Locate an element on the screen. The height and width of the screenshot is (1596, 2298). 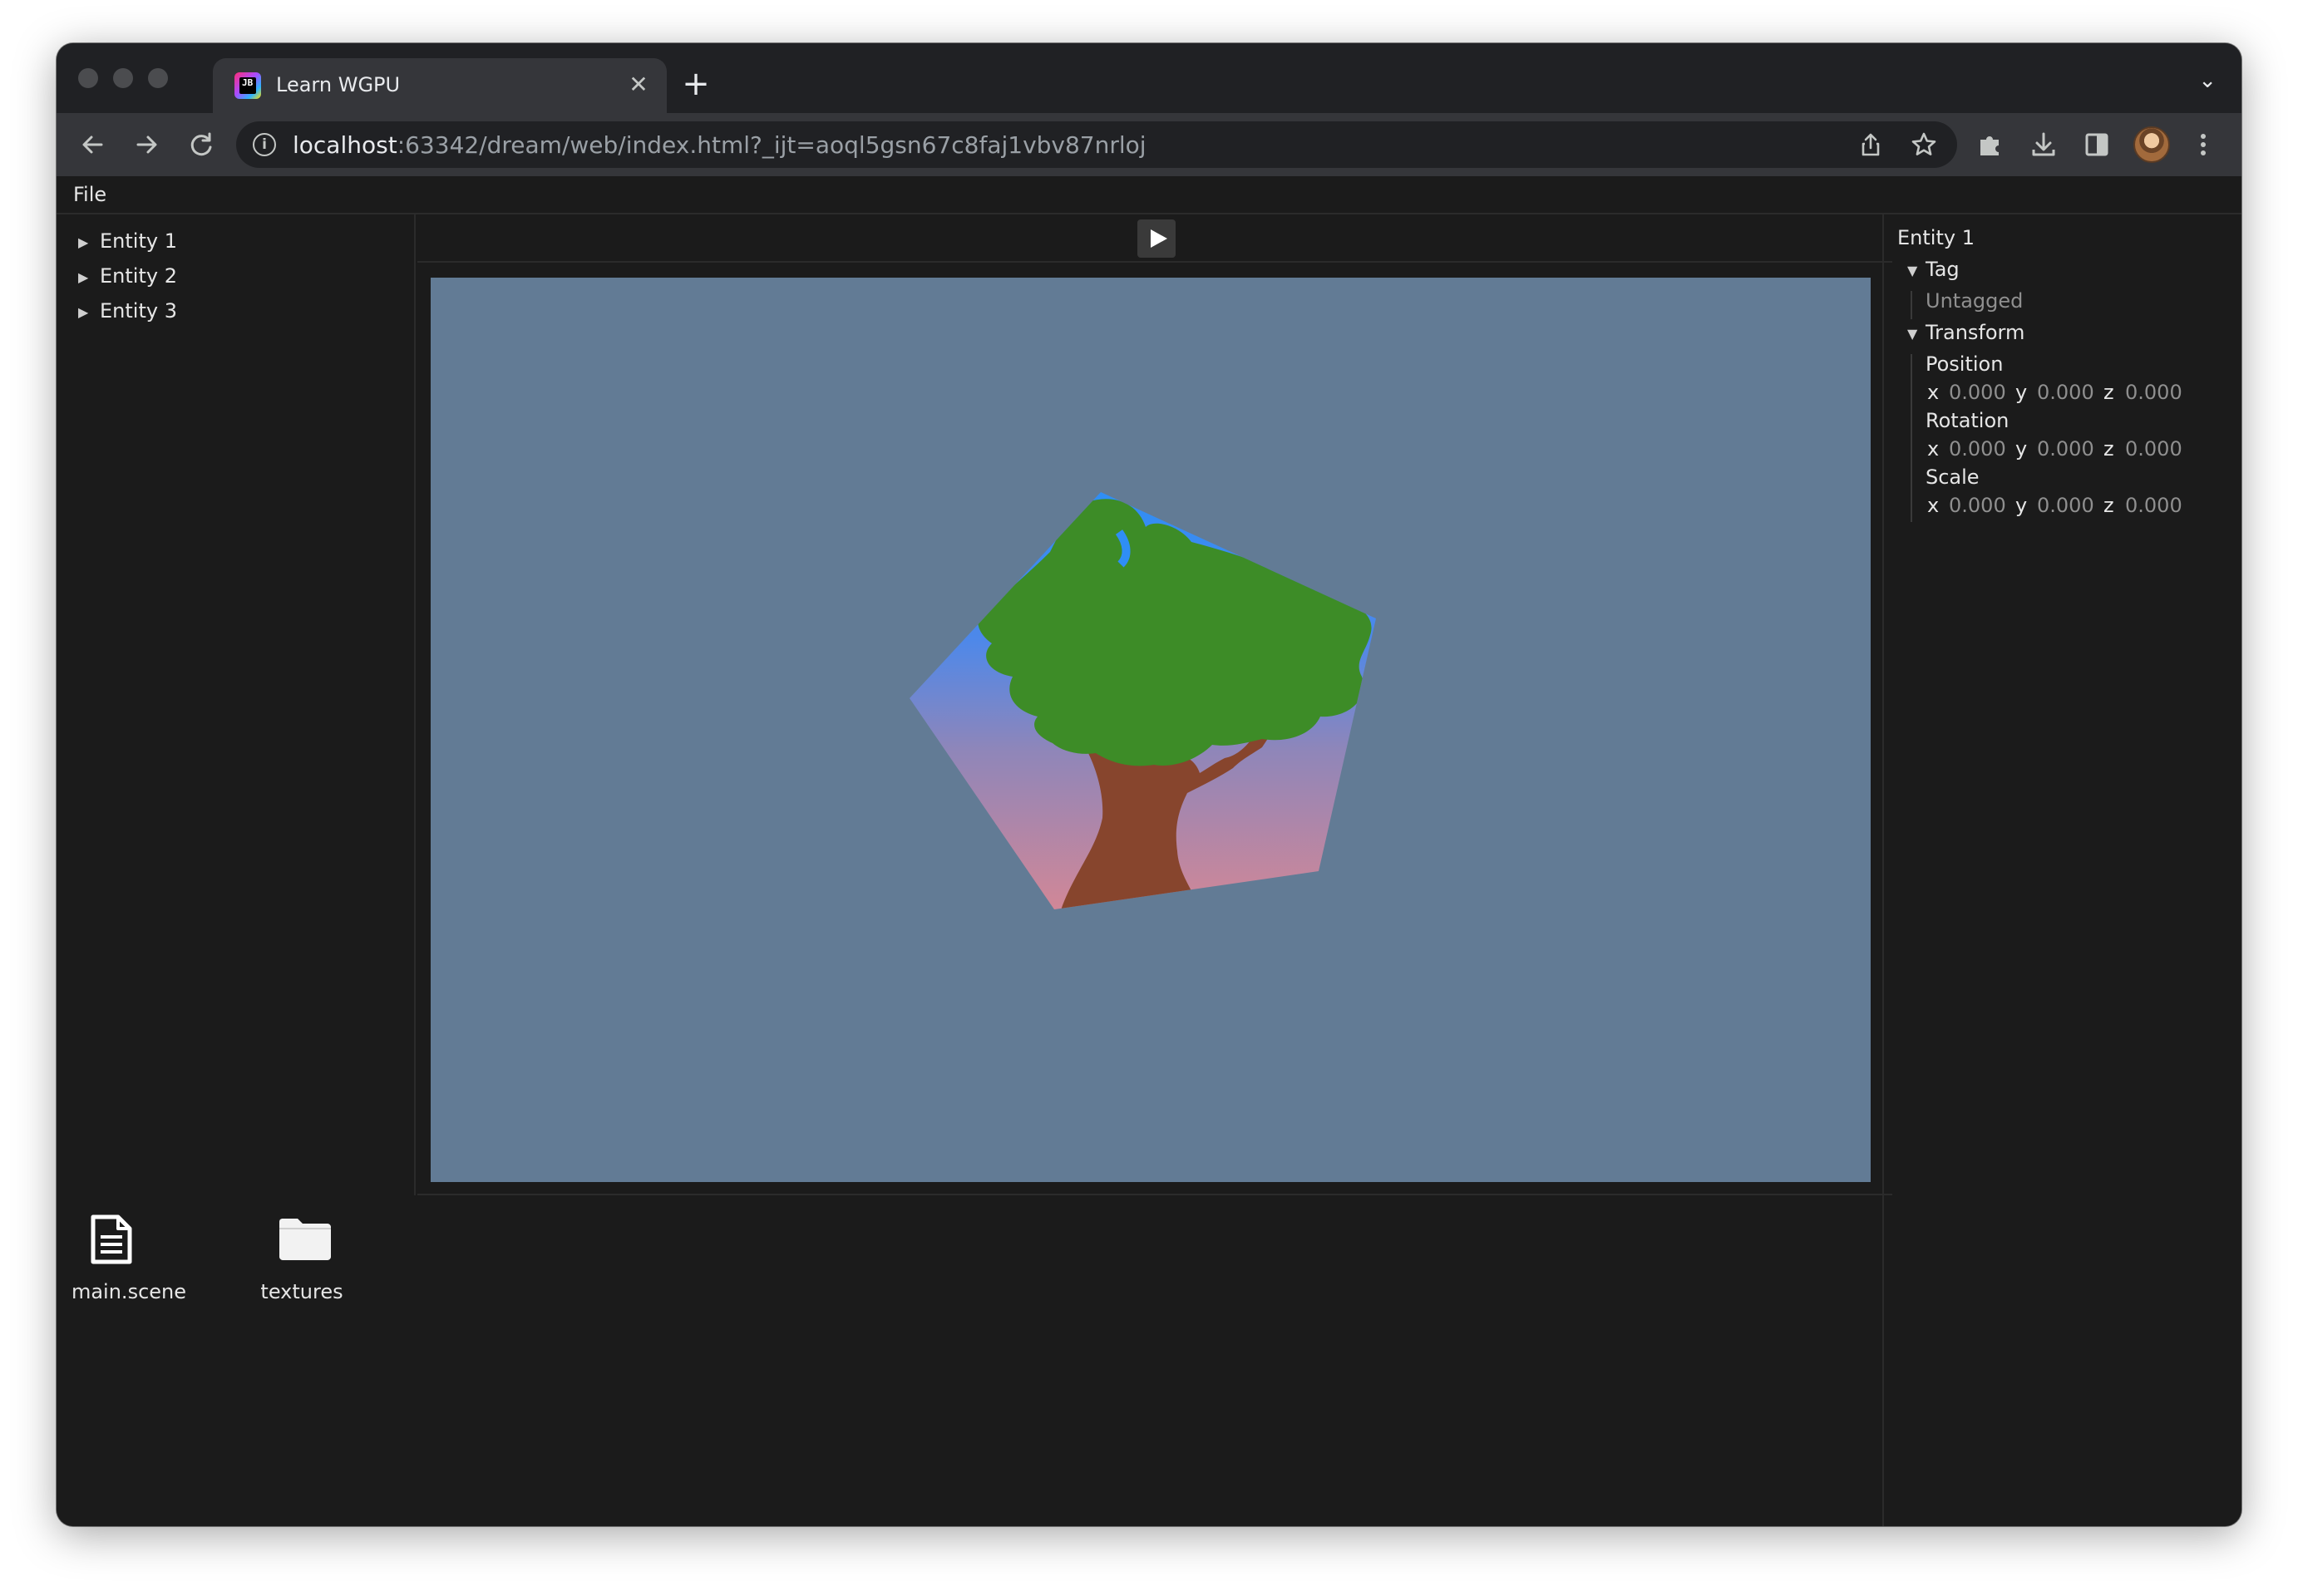
tree-foliage is located at coordinates (1175, 632).